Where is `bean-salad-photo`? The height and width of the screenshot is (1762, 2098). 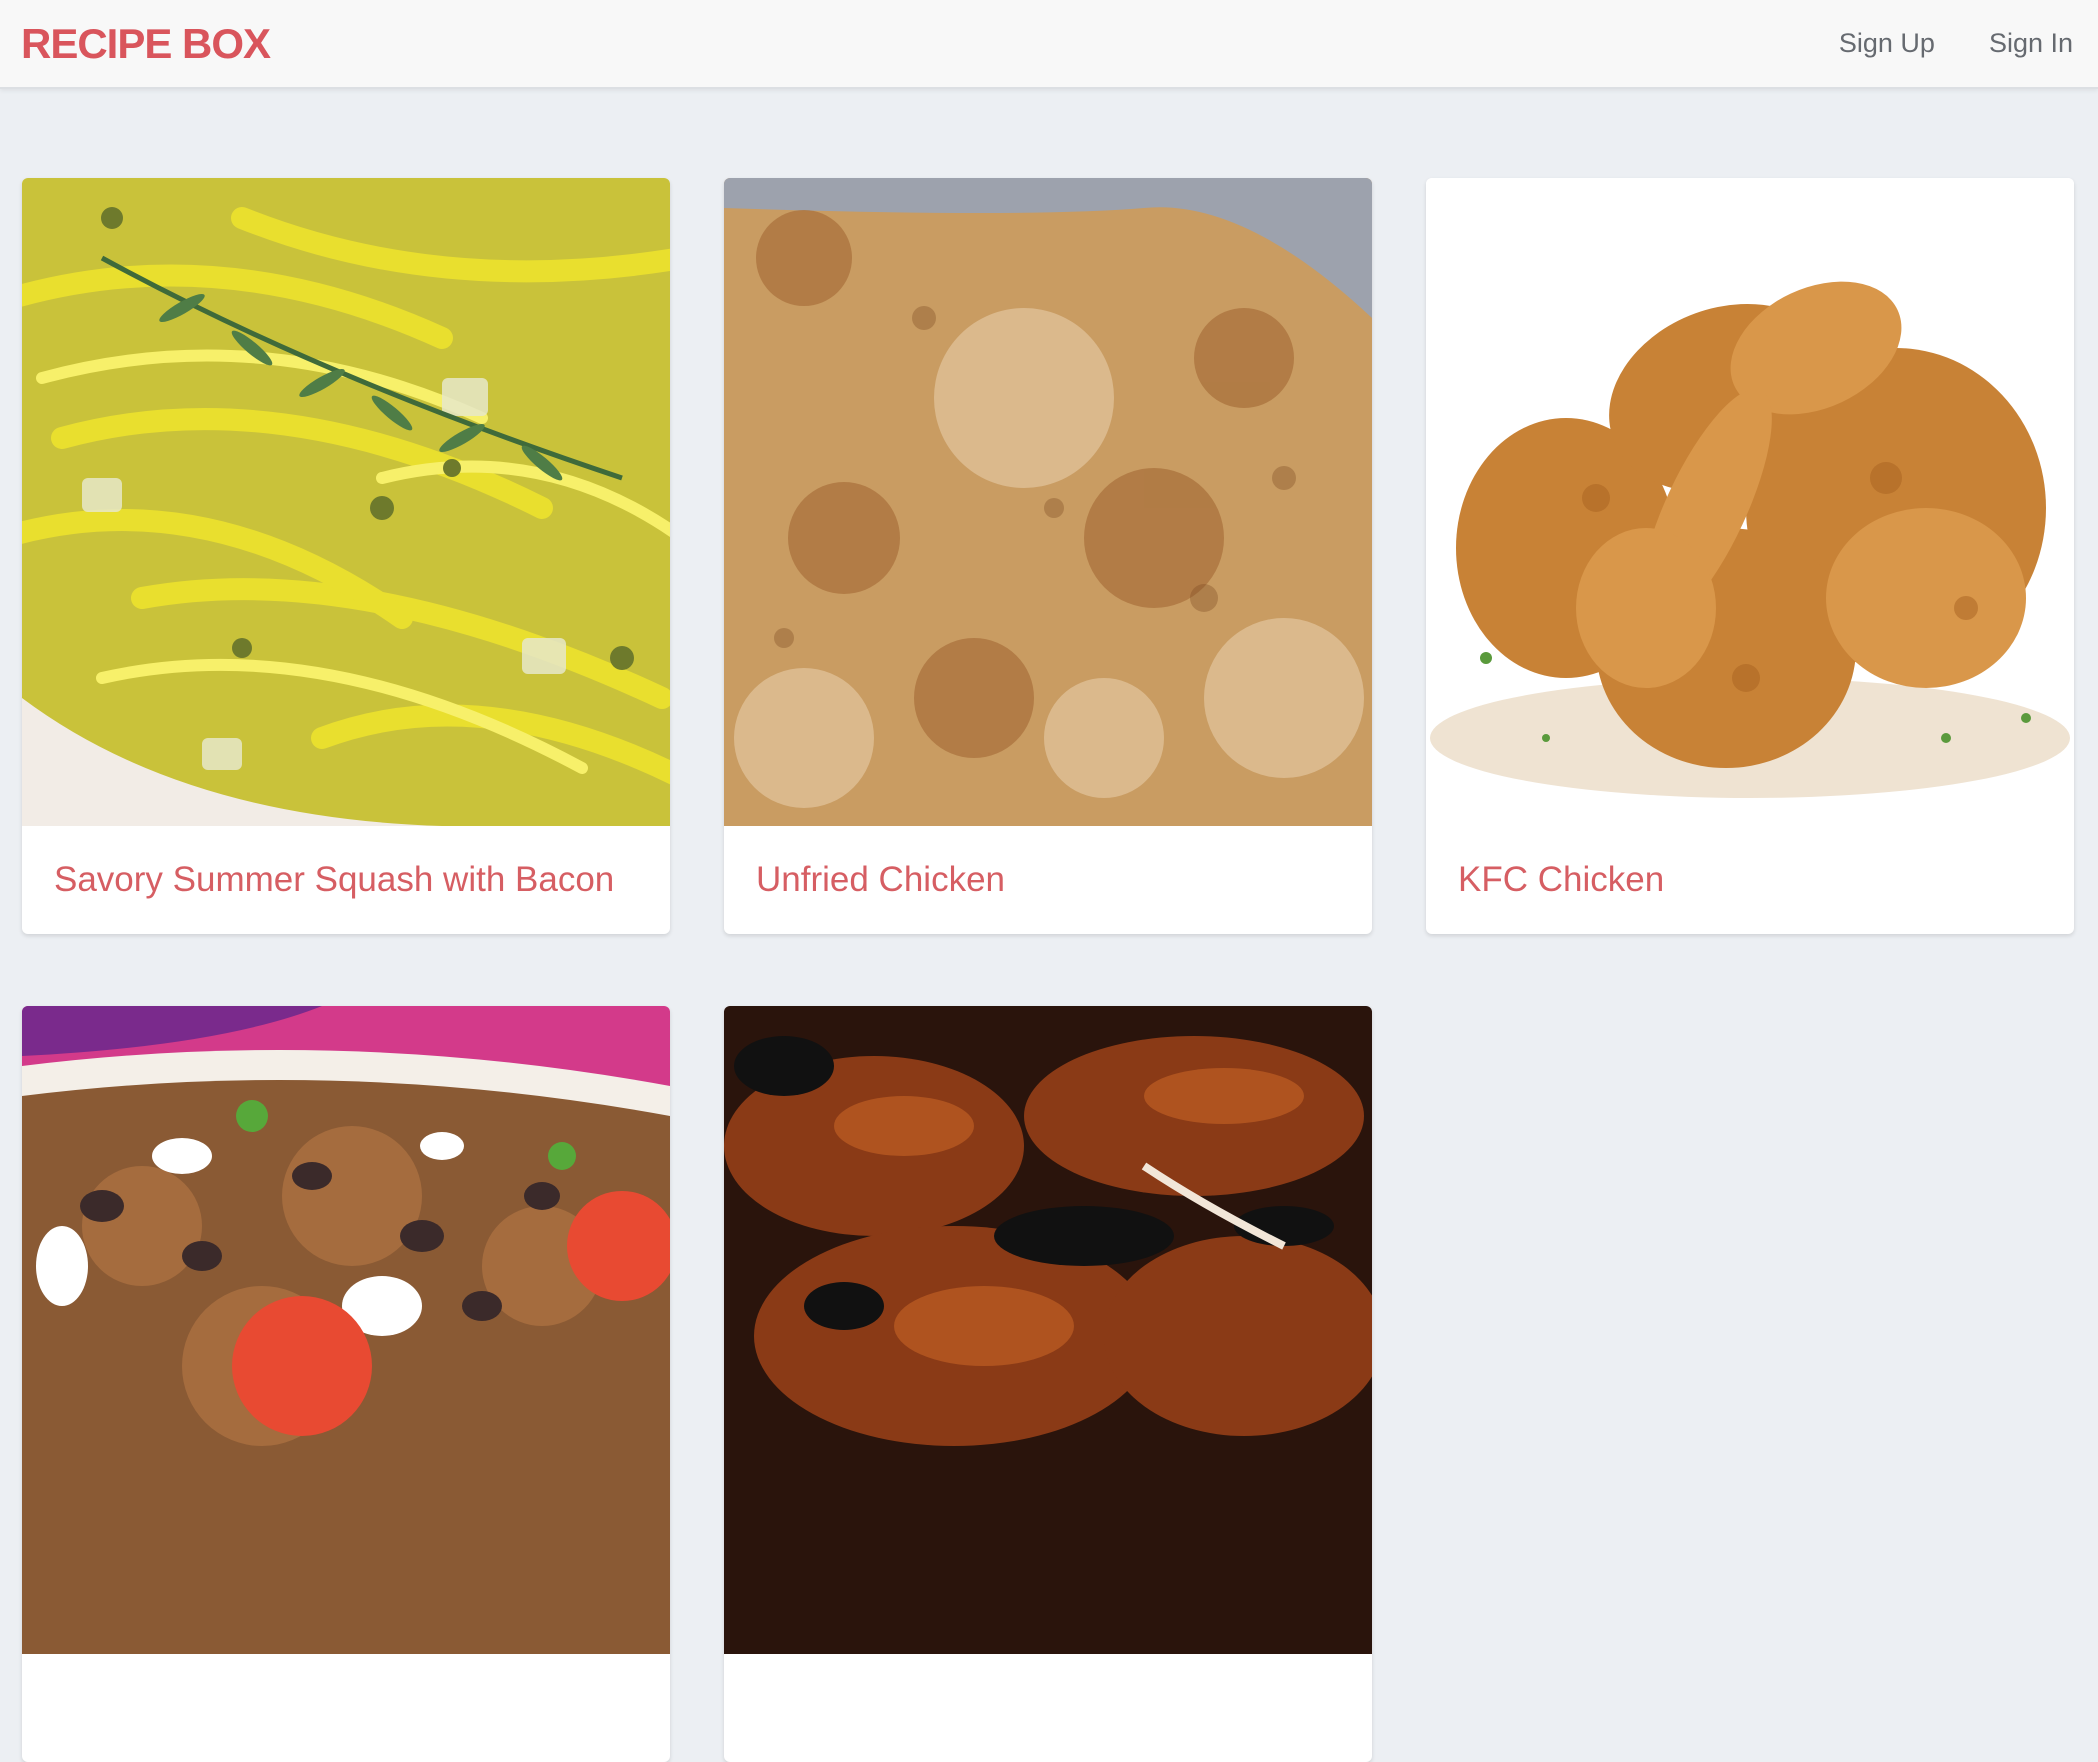 bean-salad-photo is located at coordinates (346, 1330).